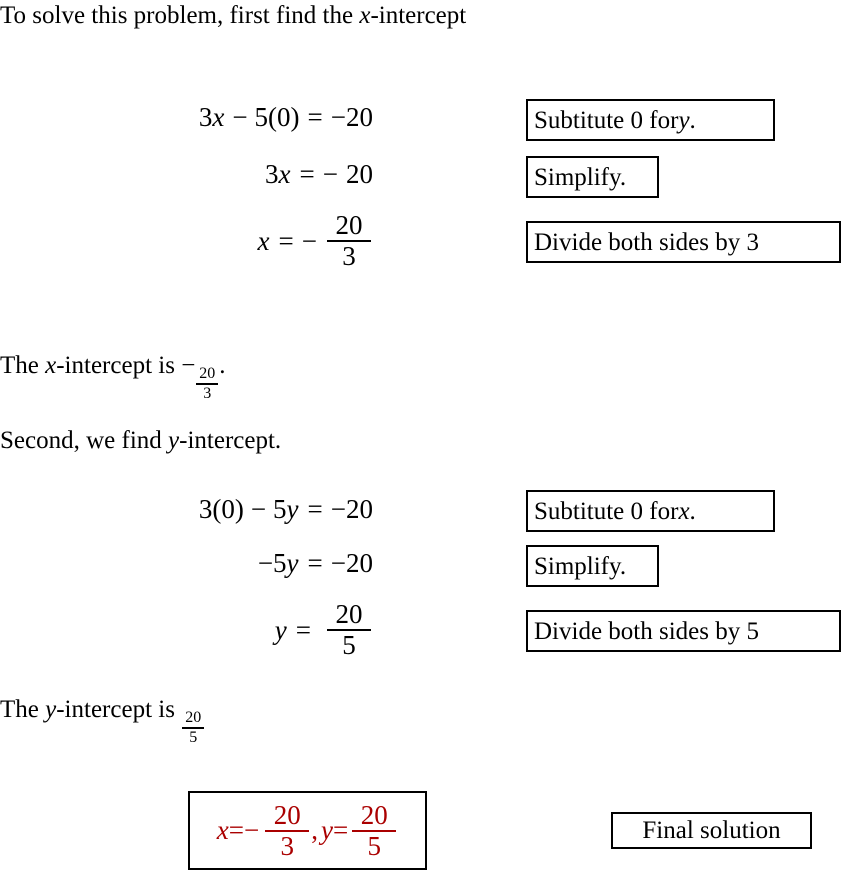 The image size is (843, 870). What do you see at coordinates (51, 709) in the screenshot?
I see `y-stmt-variable: y` at bounding box center [51, 709].